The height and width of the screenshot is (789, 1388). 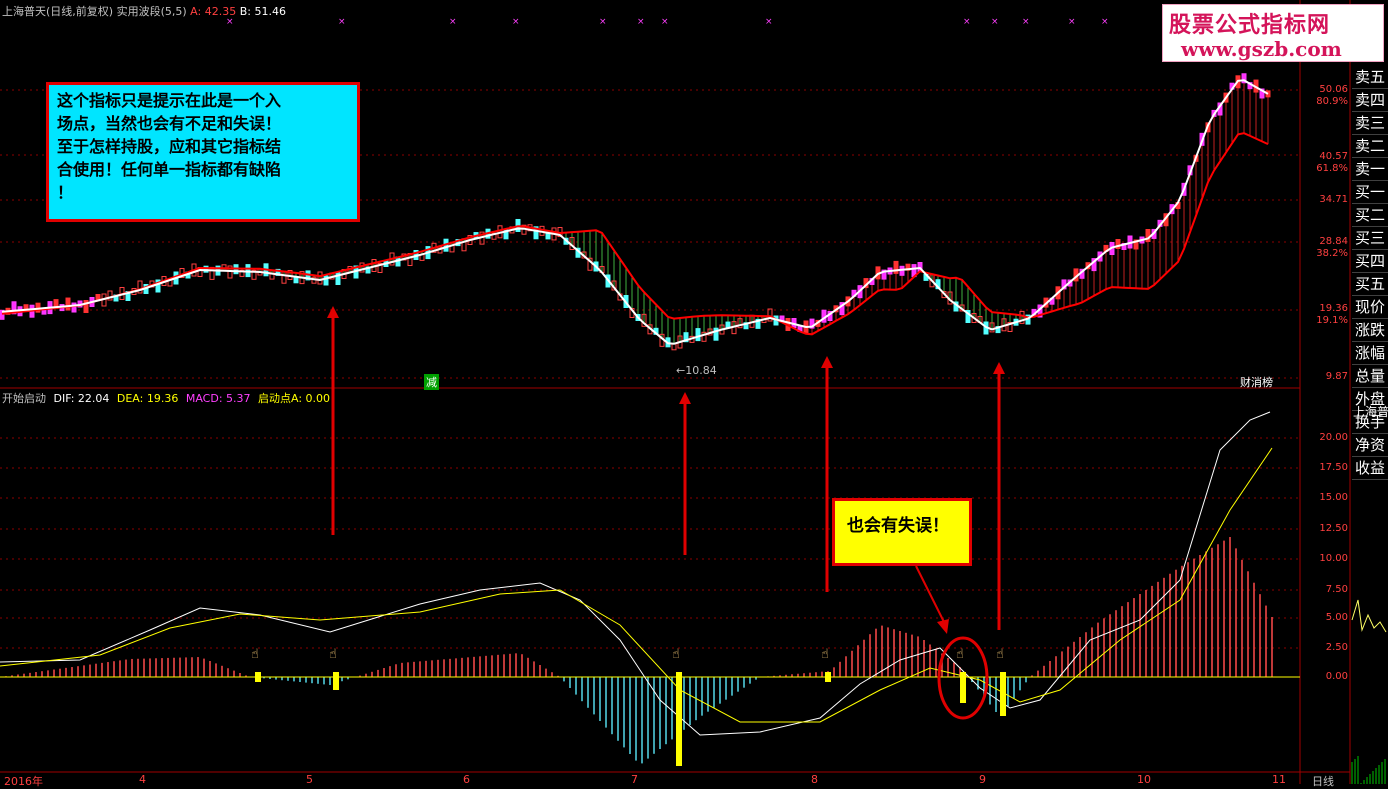 What do you see at coordinates (147, 398) in the screenshot?
I see `dea-value: DEA: 19.36` at bounding box center [147, 398].